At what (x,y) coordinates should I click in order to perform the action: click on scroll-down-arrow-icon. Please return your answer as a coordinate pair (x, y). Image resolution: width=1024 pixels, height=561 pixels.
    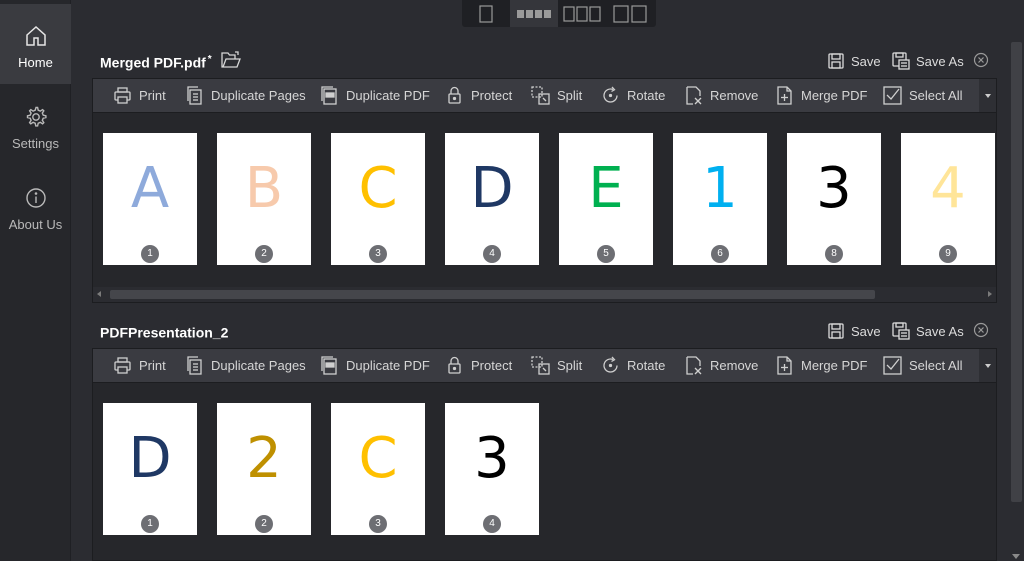
    Looking at the image, I should click on (1016, 556).